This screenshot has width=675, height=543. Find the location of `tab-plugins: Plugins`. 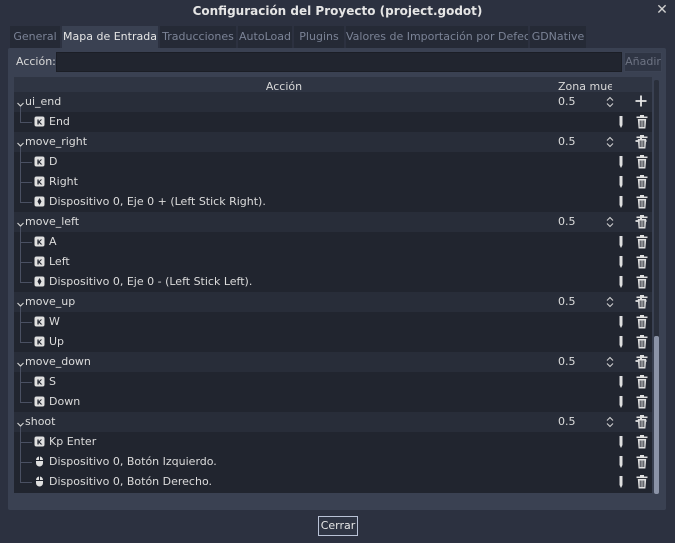

tab-plugins: Plugins is located at coordinates (319, 37).